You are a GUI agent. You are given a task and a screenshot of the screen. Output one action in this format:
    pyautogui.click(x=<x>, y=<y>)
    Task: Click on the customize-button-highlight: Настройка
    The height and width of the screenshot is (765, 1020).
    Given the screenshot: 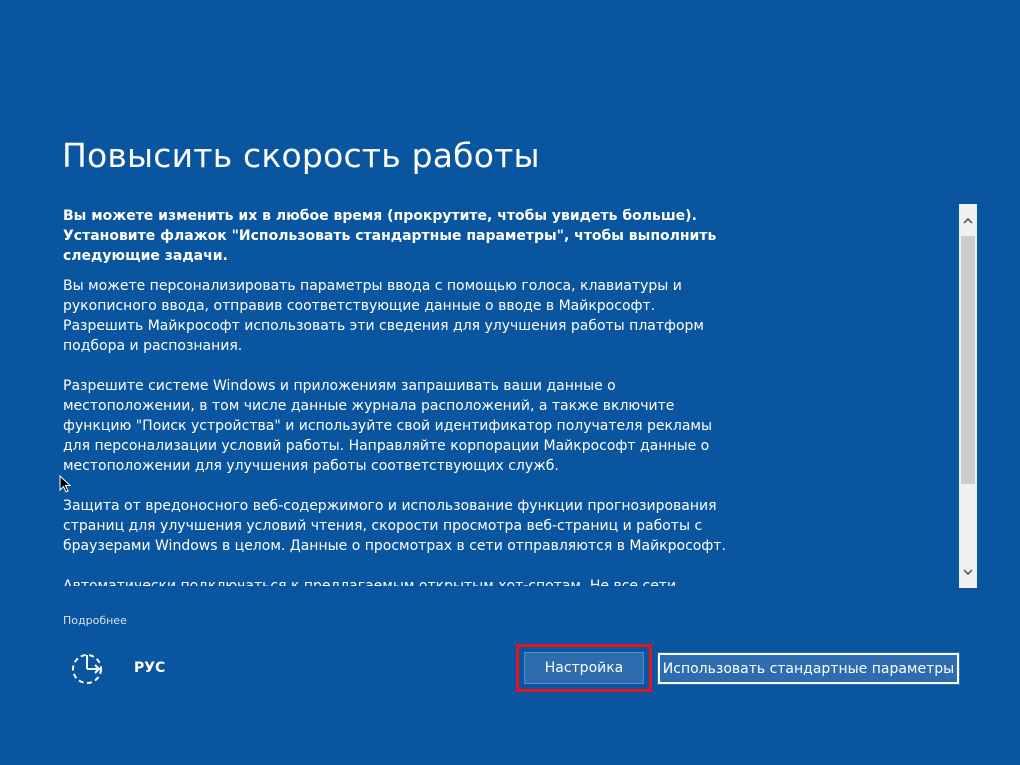 What is the action you would take?
    pyautogui.click(x=584, y=668)
    